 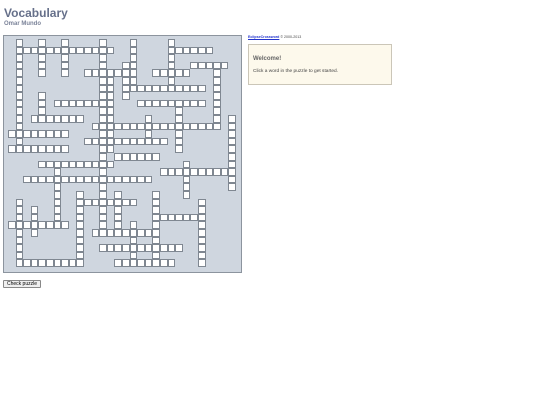 What do you see at coordinates (22, 284) in the screenshot?
I see `check-puzzle-button: Check puzzle` at bounding box center [22, 284].